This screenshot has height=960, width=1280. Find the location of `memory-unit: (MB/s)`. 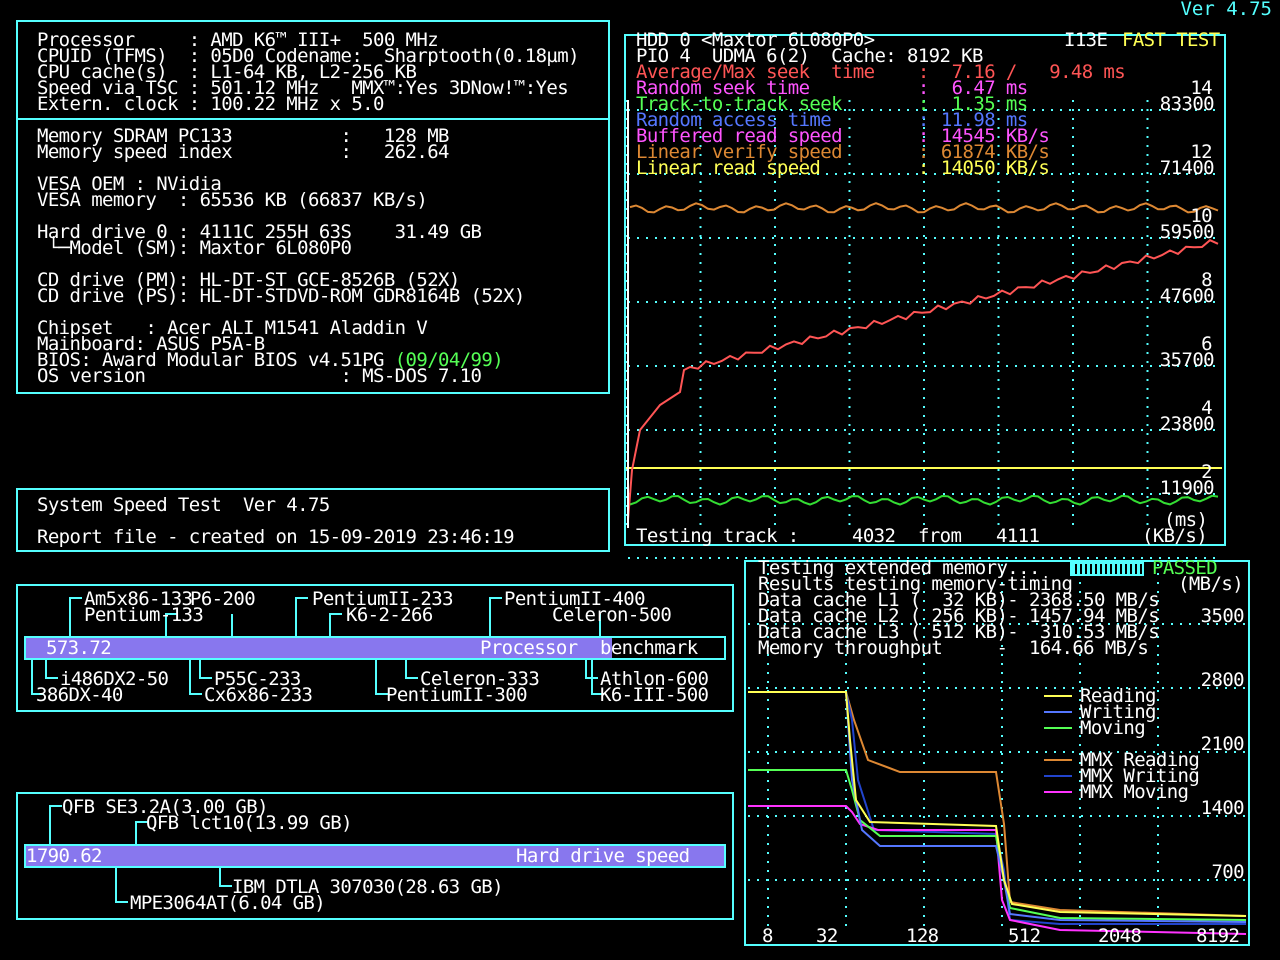

memory-unit: (MB/s) is located at coordinates (1211, 584).